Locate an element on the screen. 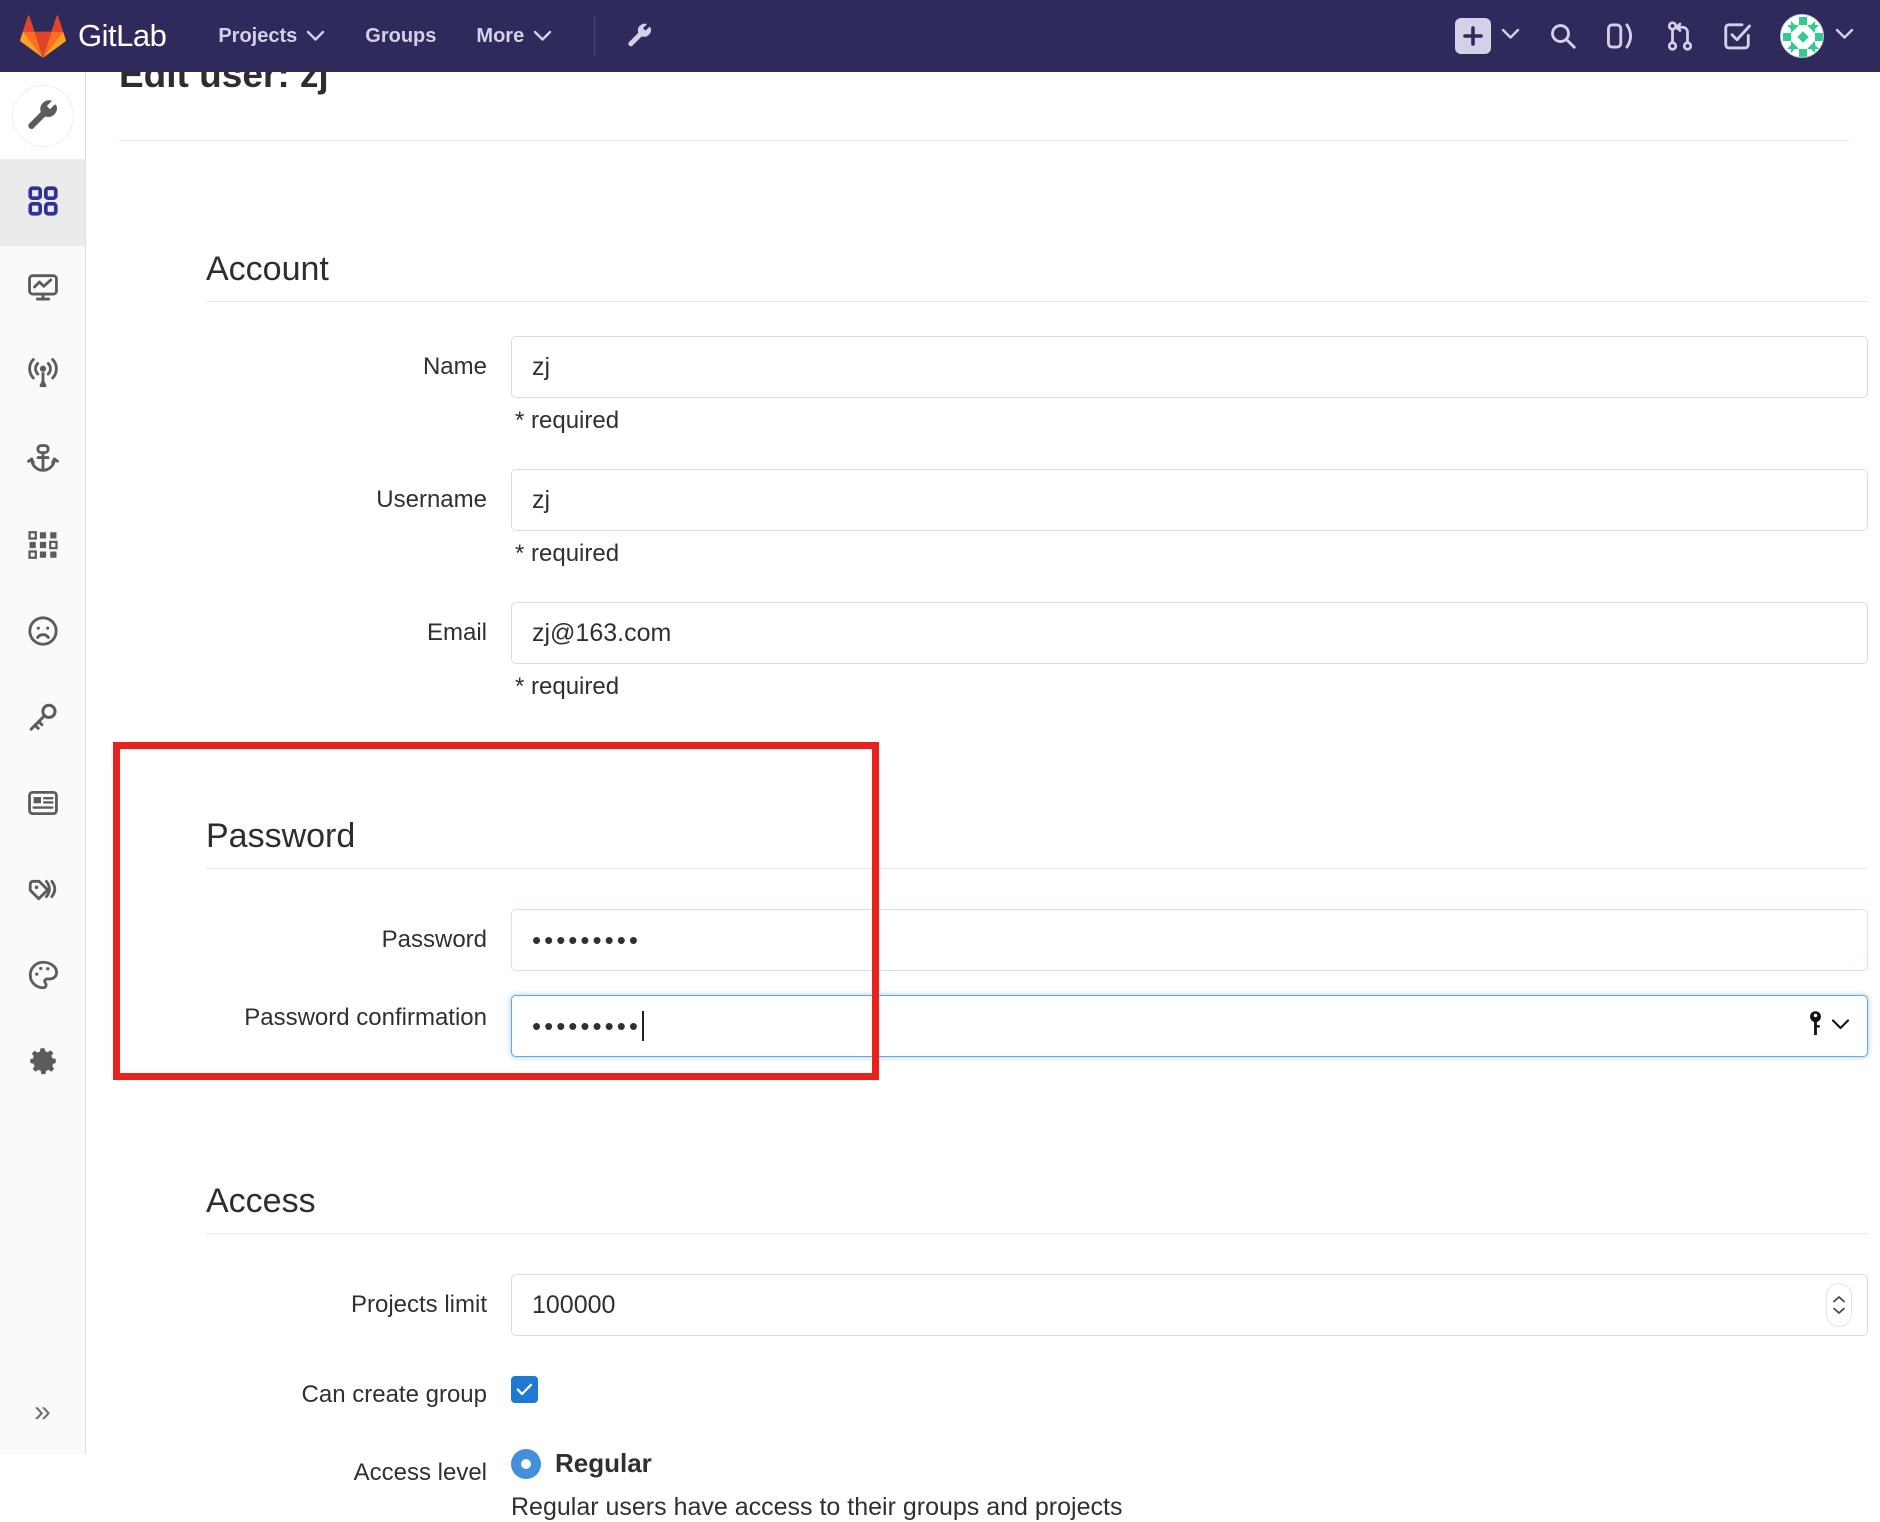  access-level-option-regular: Regular is located at coordinates (1189, 1463).